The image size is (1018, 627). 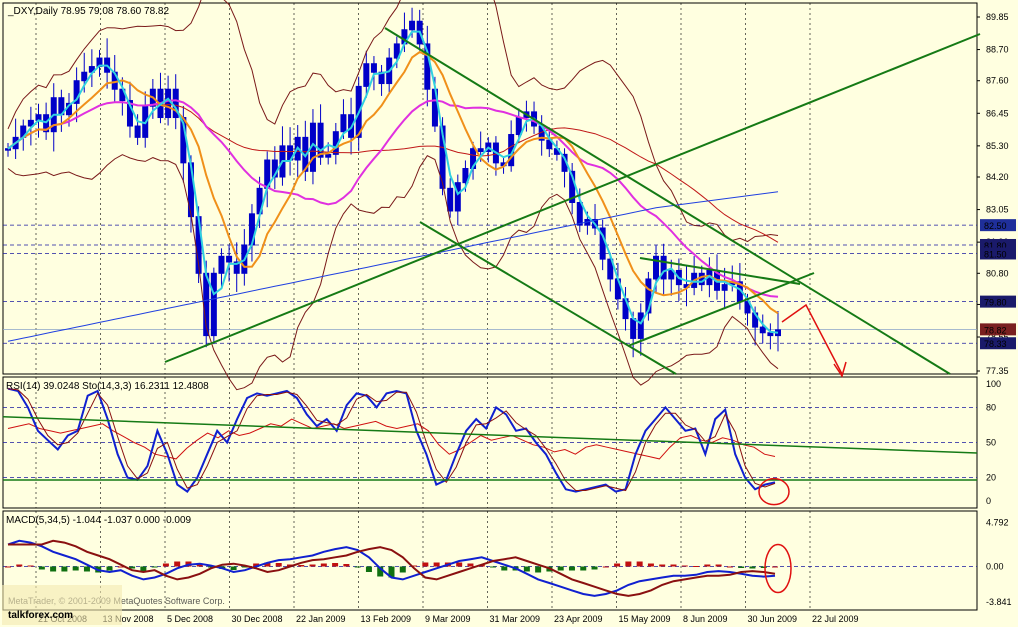 What do you see at coordinates (995, 254) in the screenshot?
I see `price-level-label: 81.50` at bounding box center [995, 254].